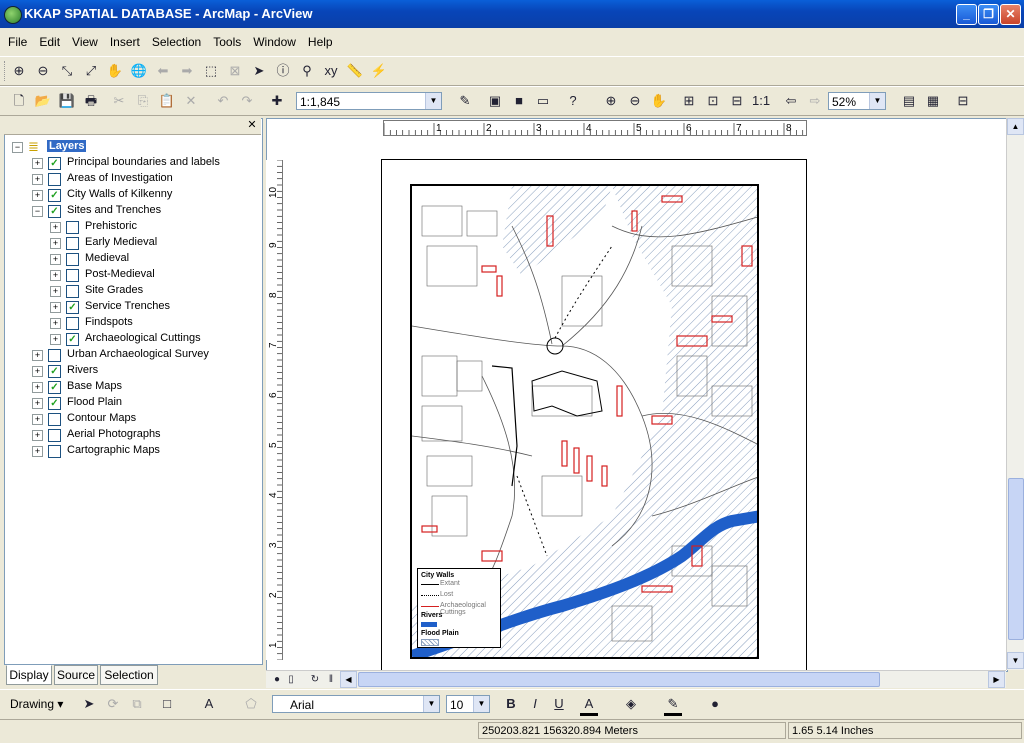  What do you see at coordinates (857, 101) in the screenshot?
I see `layout-zoom-combo: 52% ▼` at bounding box center [857, 101].